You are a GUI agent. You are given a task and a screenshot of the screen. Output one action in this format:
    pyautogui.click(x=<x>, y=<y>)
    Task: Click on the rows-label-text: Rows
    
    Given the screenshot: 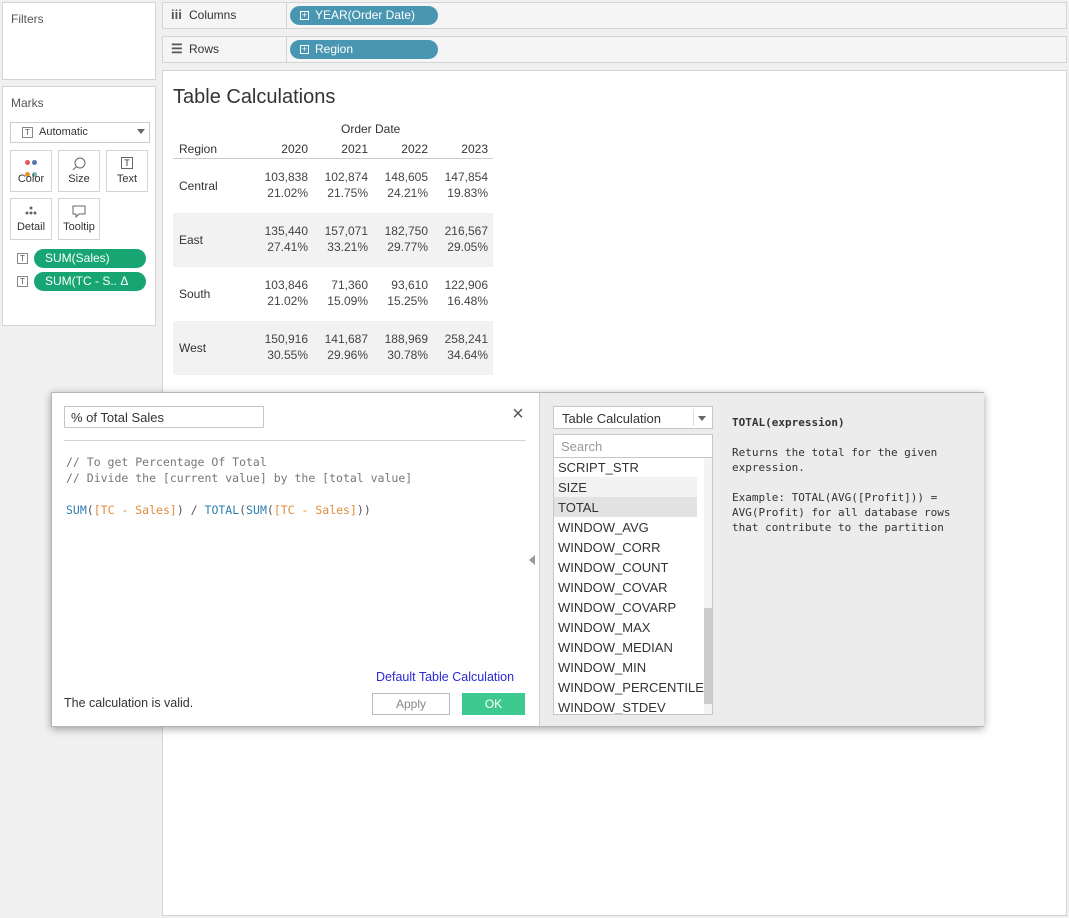 What is the action you would take?
    pyautogui.click(x=204, y=49)
    